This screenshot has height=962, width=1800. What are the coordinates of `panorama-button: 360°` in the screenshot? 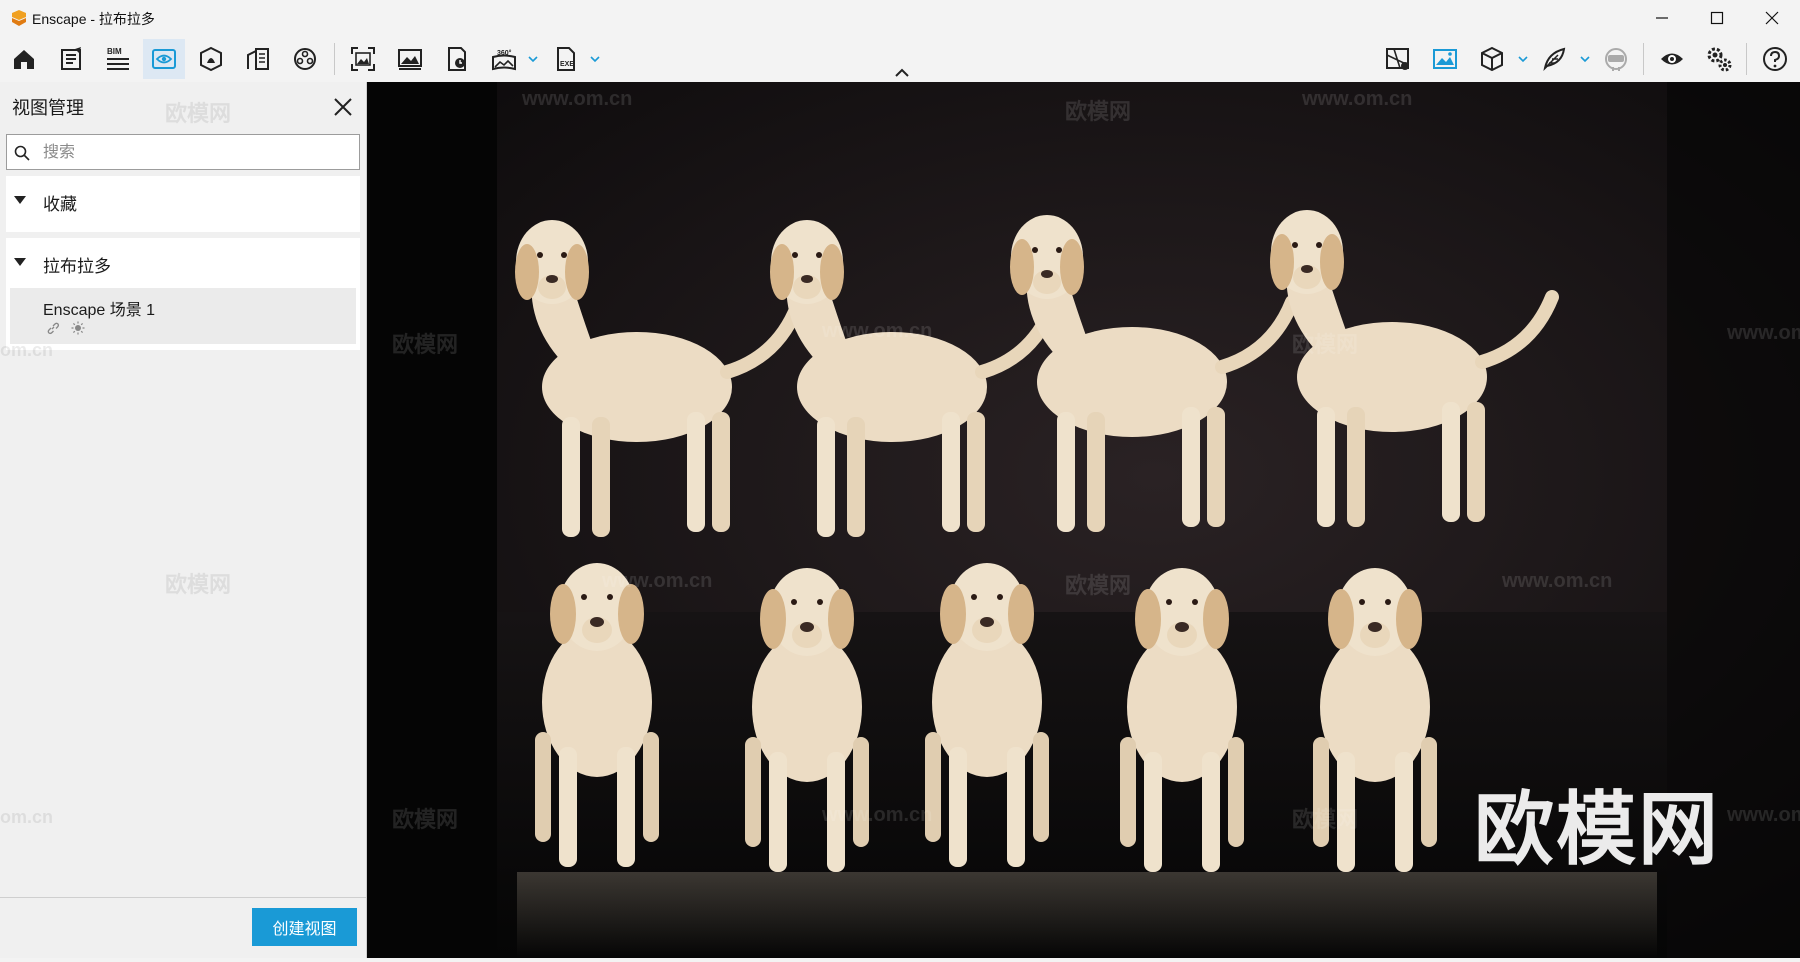 It's located at (504, 59).